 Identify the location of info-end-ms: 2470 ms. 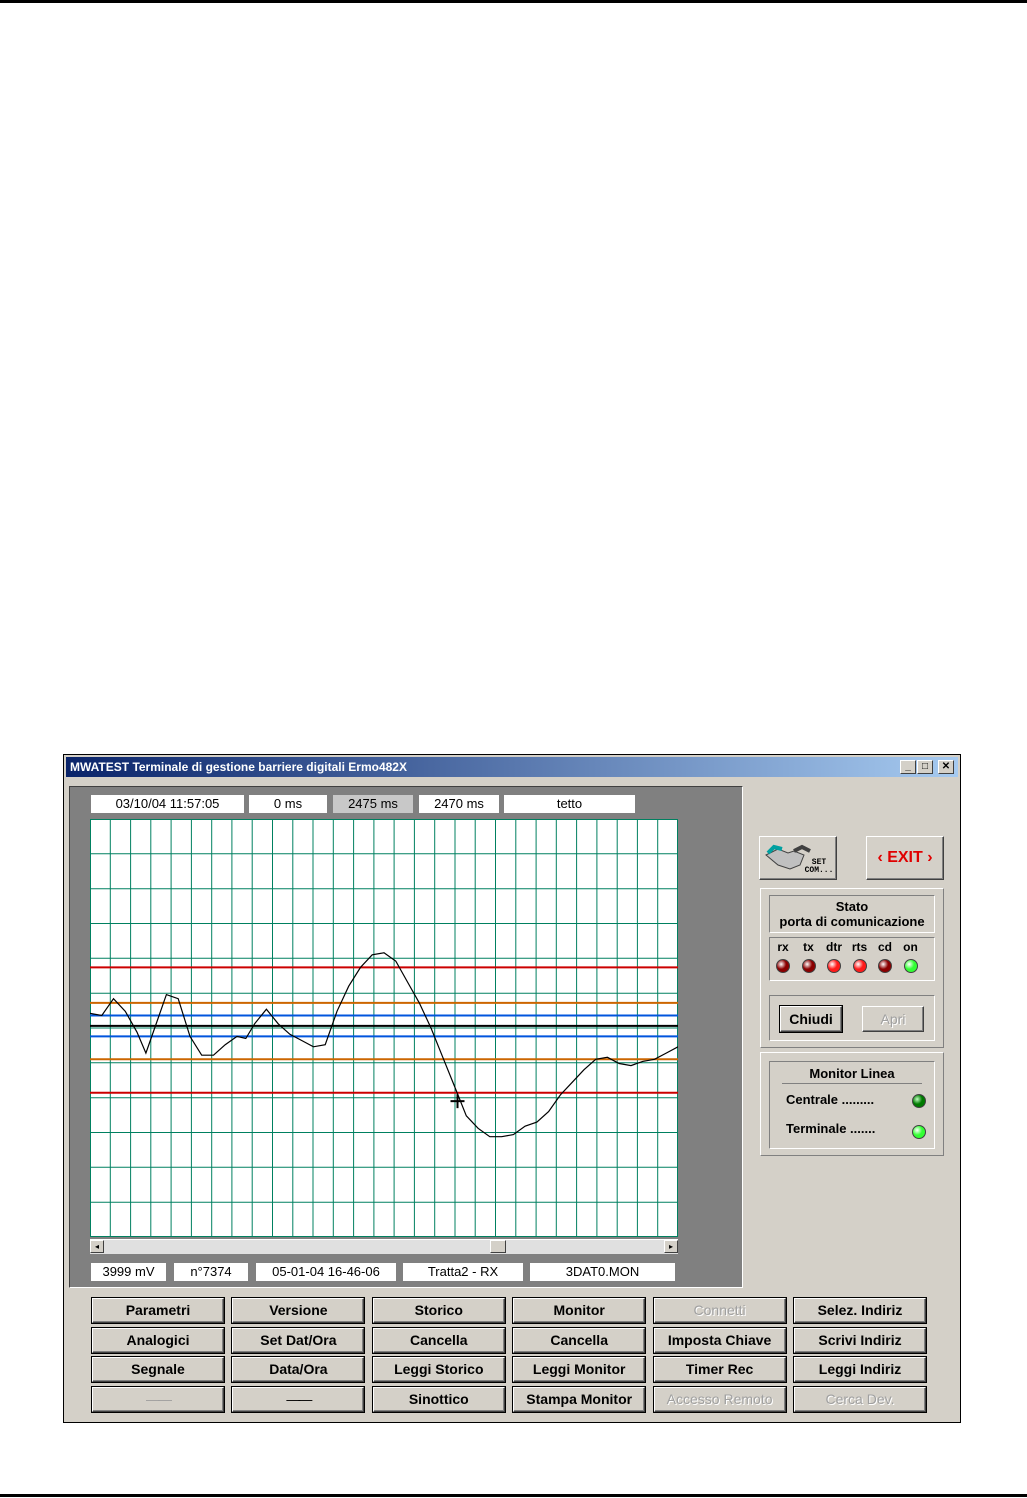
(459, 804).